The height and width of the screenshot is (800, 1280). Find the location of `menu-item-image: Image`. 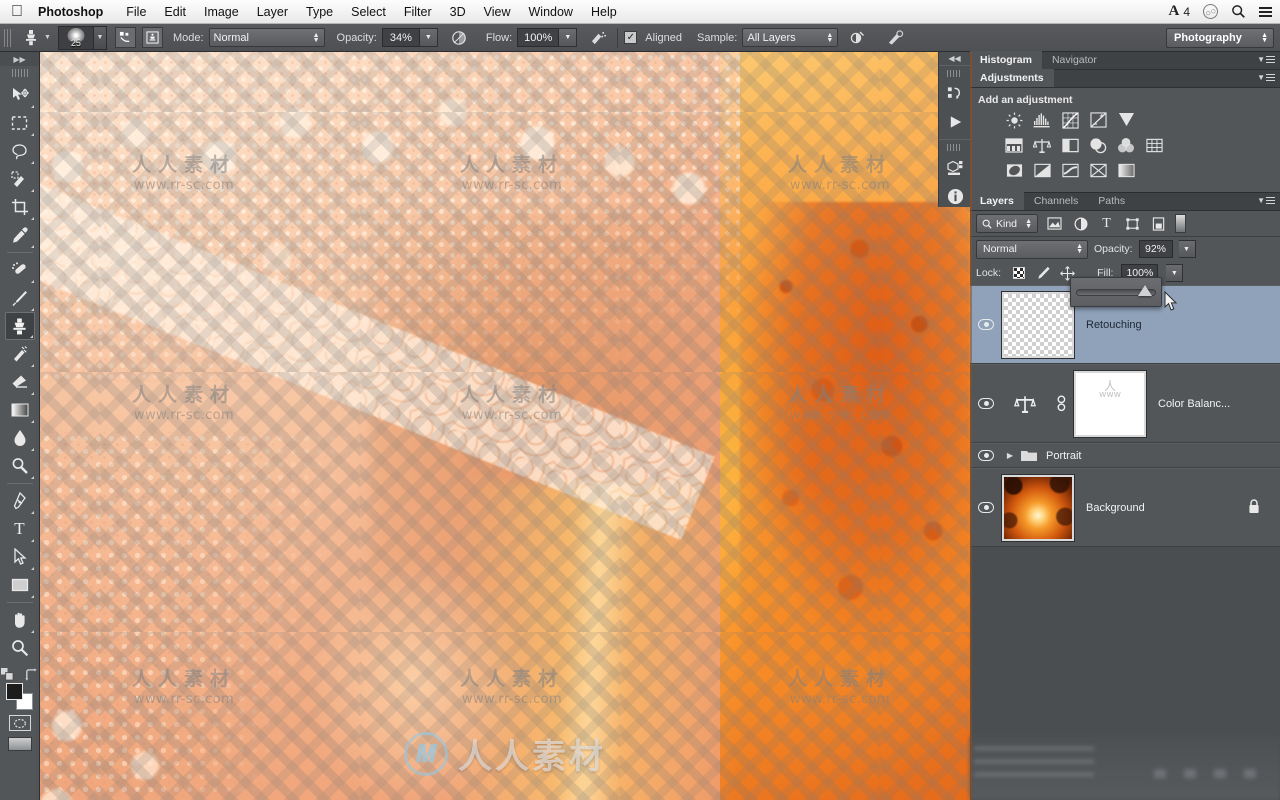

menu-item-image: Image is located at coordinates (221, 12).